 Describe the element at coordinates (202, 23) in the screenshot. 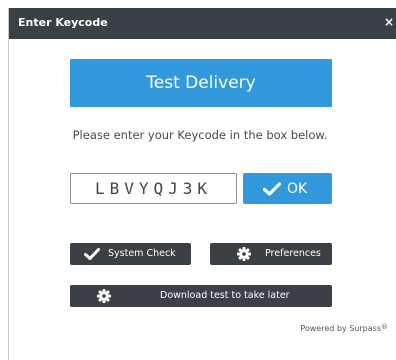

I see `dialog-titlebar: Enter Keycode ×` at that location.